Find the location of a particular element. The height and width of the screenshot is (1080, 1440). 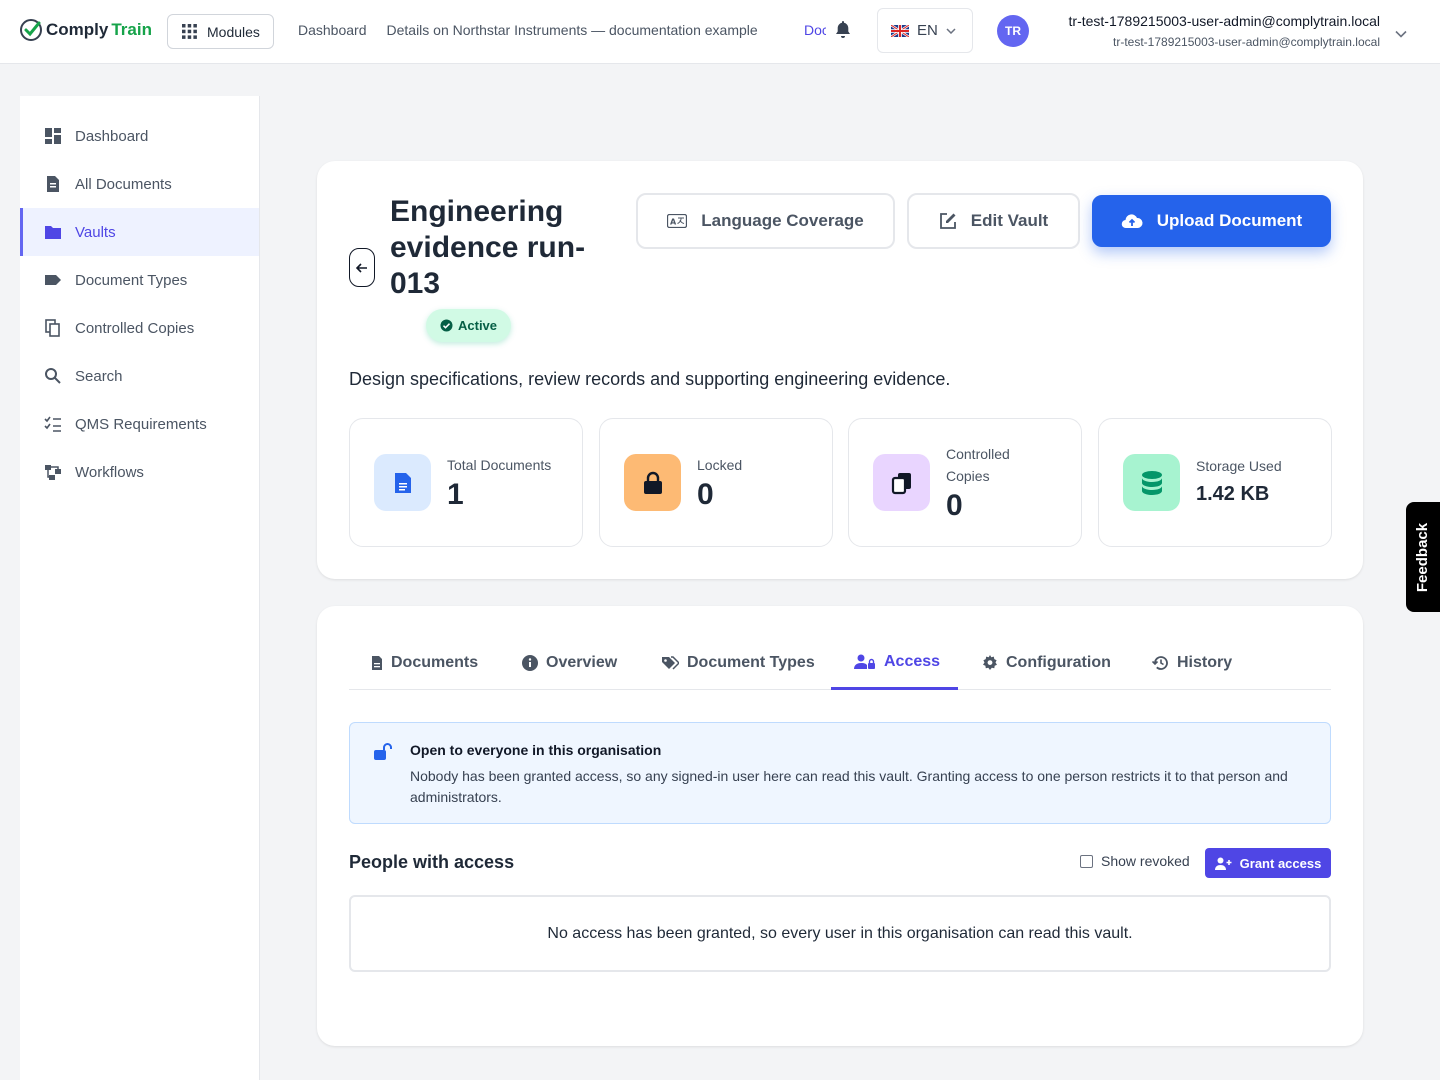

document-icon is located at coordinates (53, 184).